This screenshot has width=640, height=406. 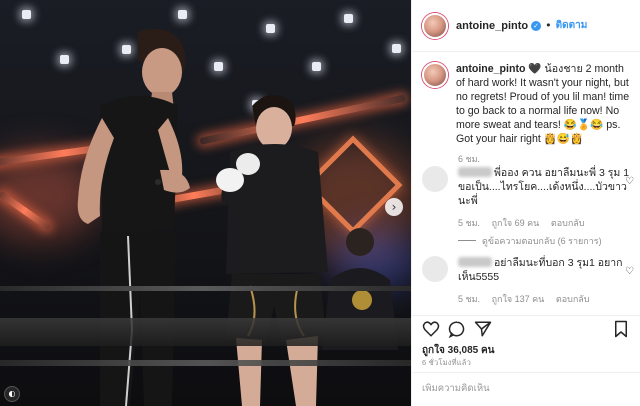 I want to click on add-comment-input, so click(x=522, y=388).